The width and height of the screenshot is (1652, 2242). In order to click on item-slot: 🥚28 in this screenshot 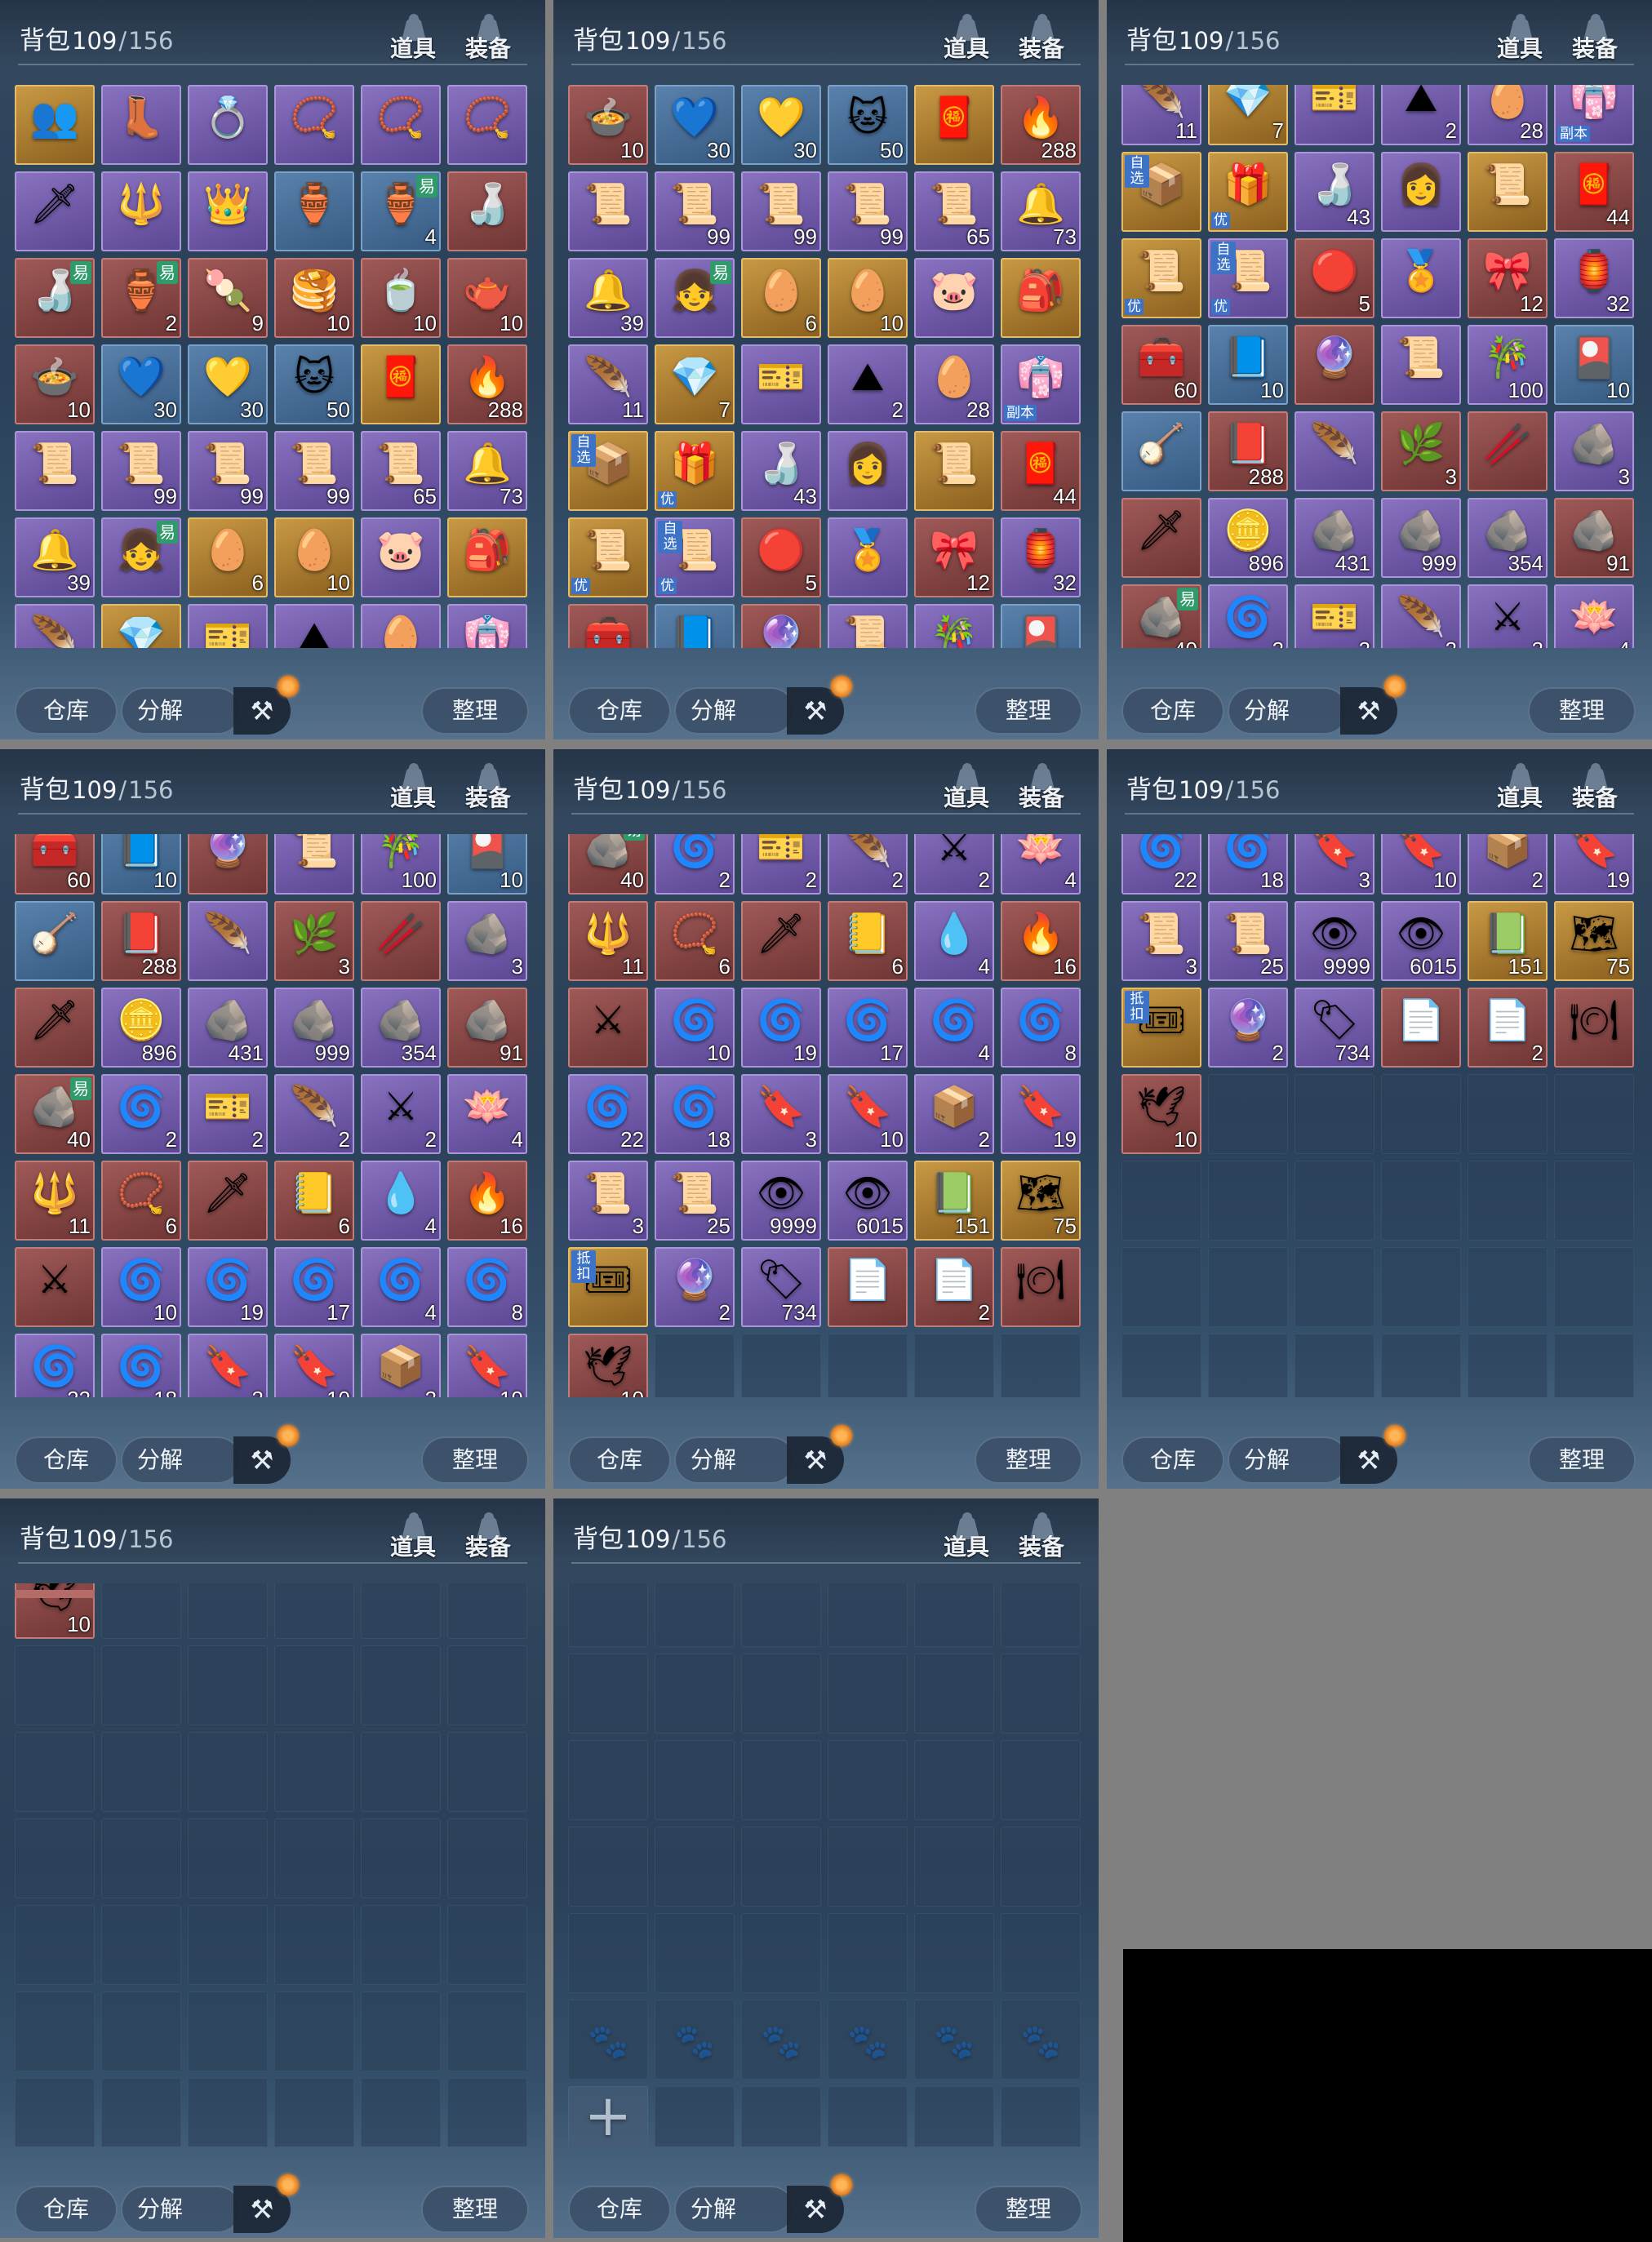, I will do `click(401, 626)`.